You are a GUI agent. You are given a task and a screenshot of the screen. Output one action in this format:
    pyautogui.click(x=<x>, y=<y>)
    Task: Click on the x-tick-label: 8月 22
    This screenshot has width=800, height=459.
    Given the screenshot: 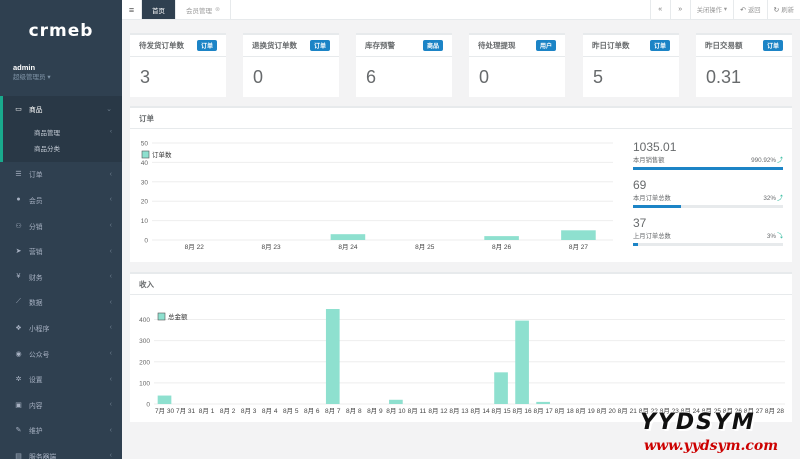 What is the action you would take?
    pyautogui.click(x=195, y=247)
    